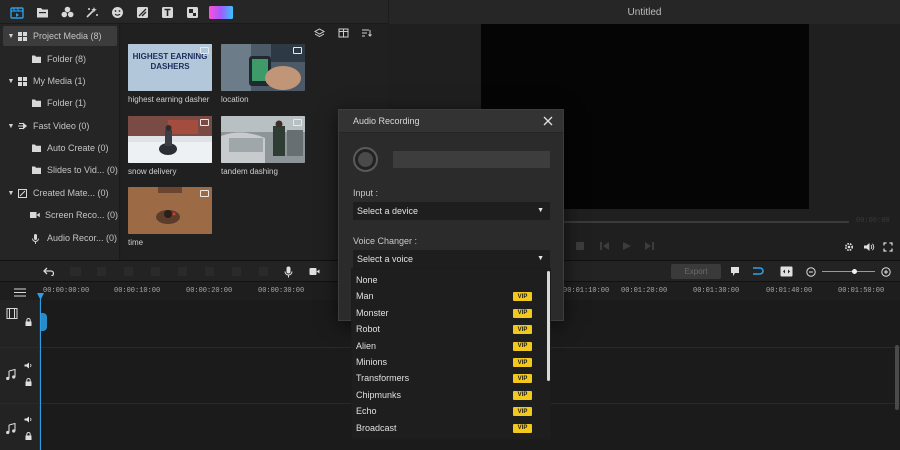 The image size is (900, 450). I want to click on sidebar-item: Folder (1), so click(59, 103).